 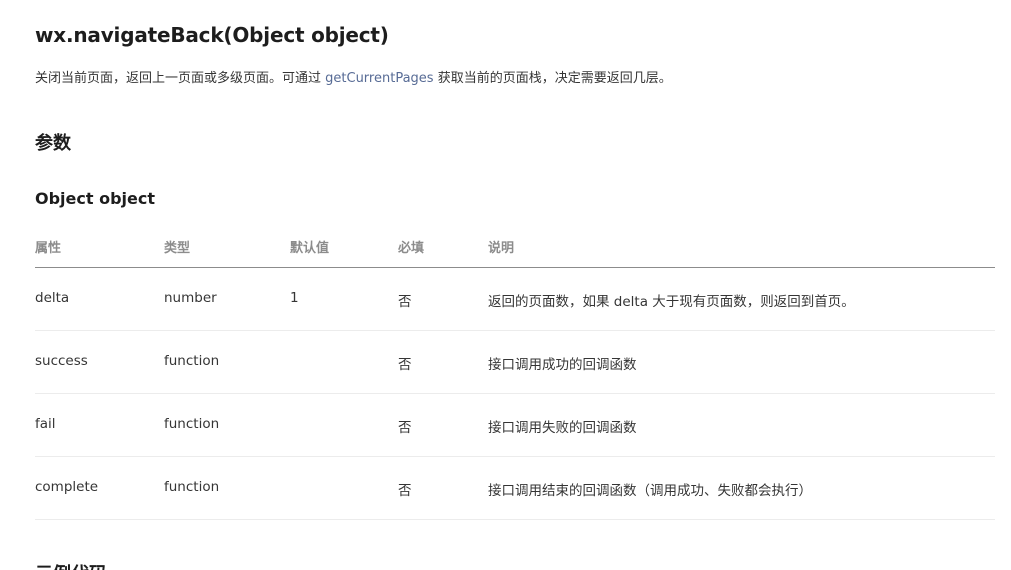 What do you see at coordinates (45, 424) in the screenshot?
I see `cell-property: fail` at bounding box center [45, 424].